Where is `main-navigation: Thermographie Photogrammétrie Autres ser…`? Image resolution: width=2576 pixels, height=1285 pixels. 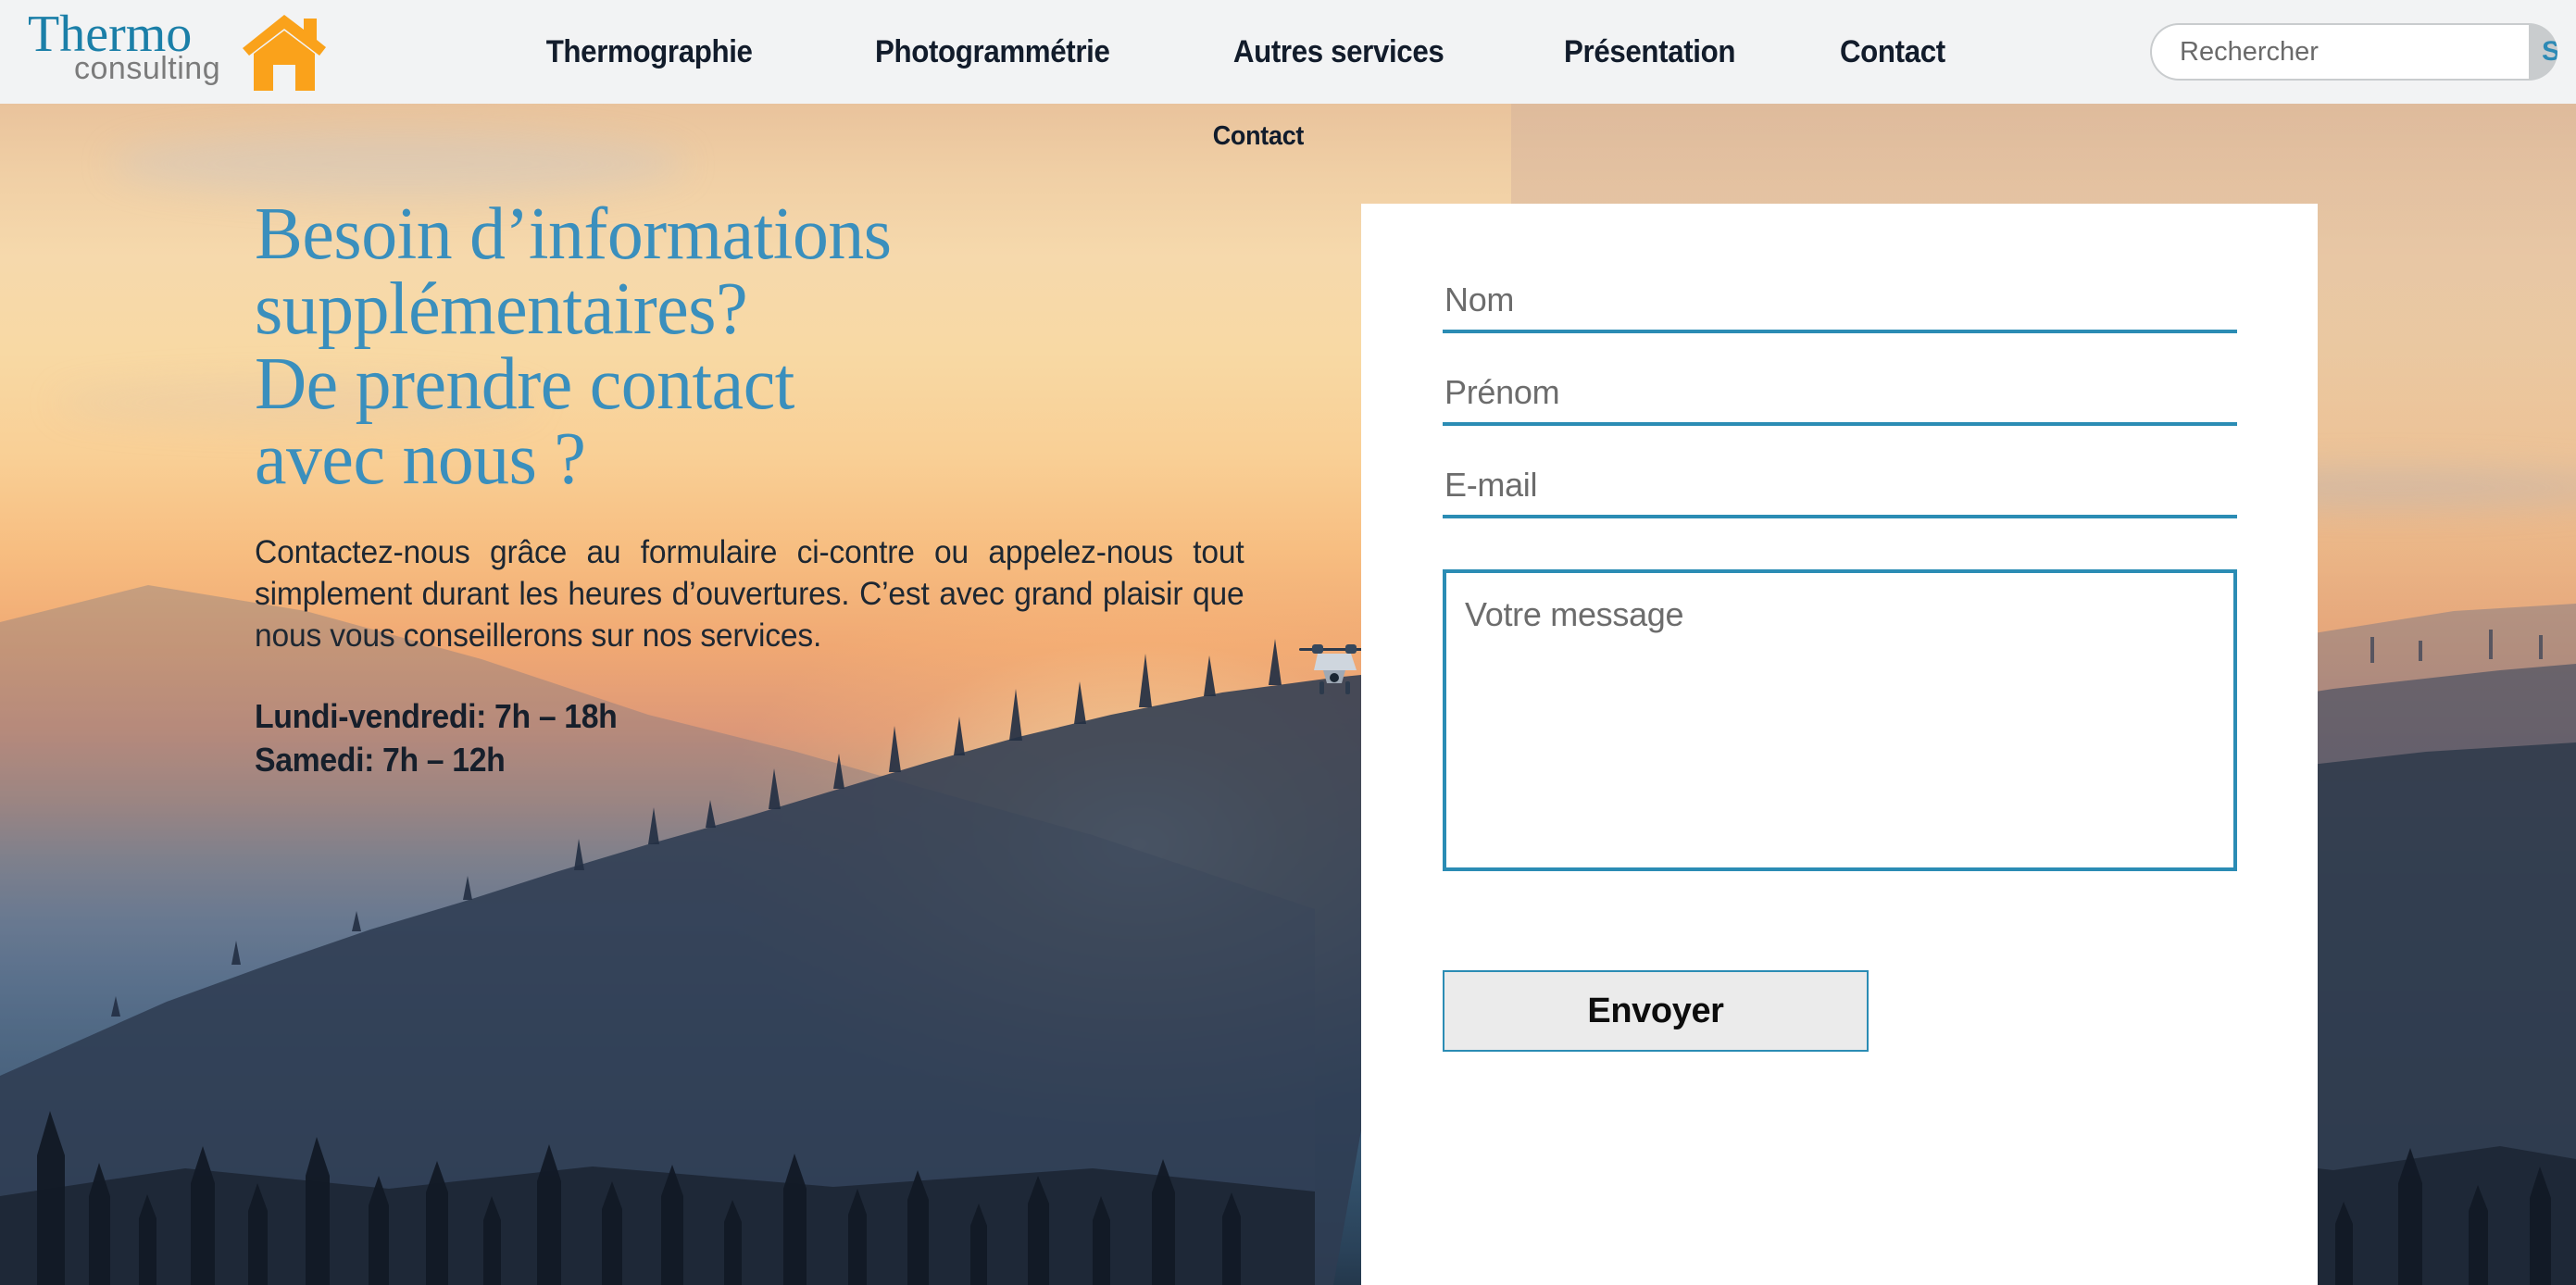
main-navigation: Thermographie Photogrammétrie Autres ser… is located at coordinates (1243, 52).